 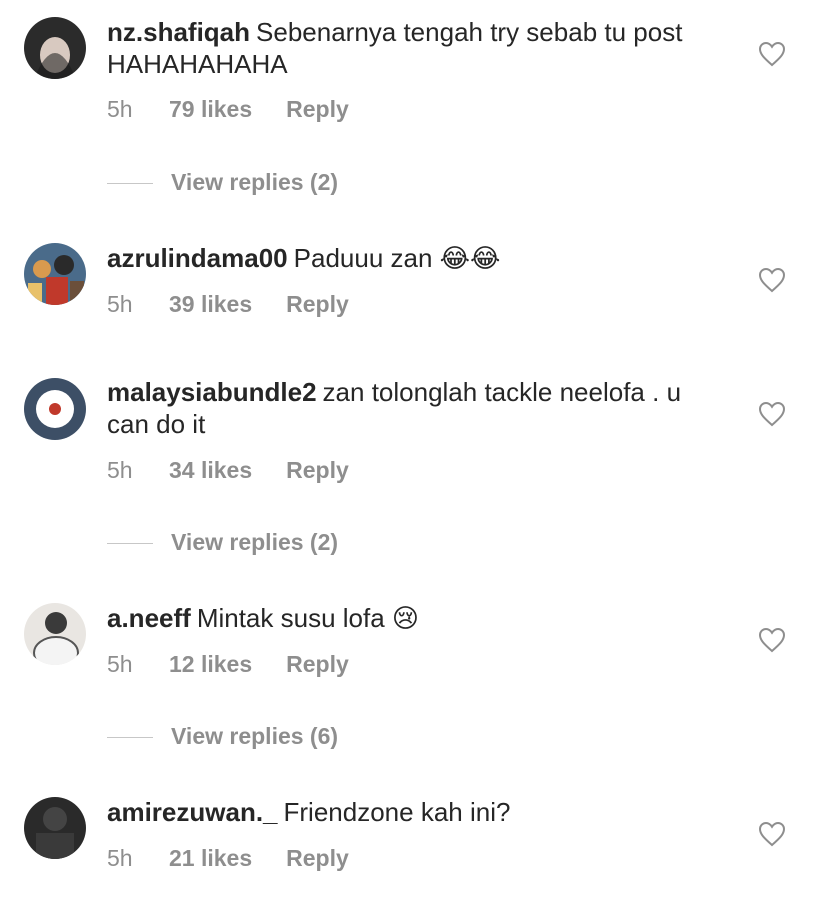 I want to click on comment-text: azrulindama00 Paduuu zan 😂😂, so click(x=407, y=258).